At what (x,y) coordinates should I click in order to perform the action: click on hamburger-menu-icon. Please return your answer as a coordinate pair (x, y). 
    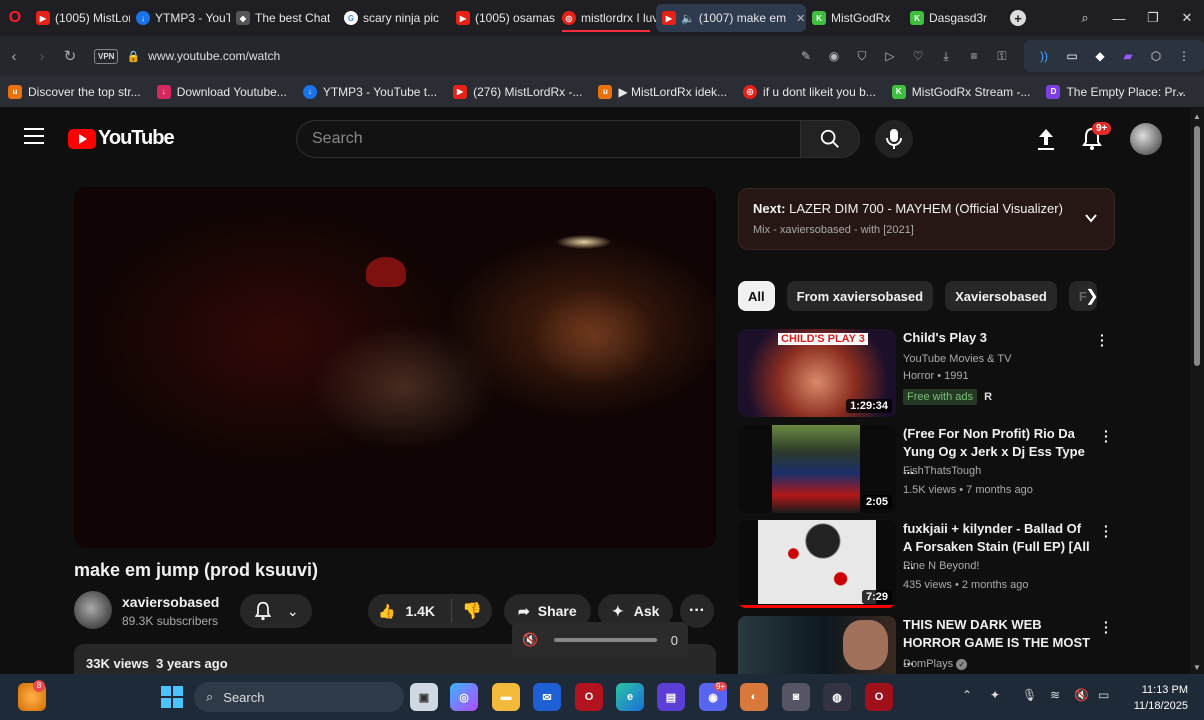
    Looking at the image, I should click on (34, 136).